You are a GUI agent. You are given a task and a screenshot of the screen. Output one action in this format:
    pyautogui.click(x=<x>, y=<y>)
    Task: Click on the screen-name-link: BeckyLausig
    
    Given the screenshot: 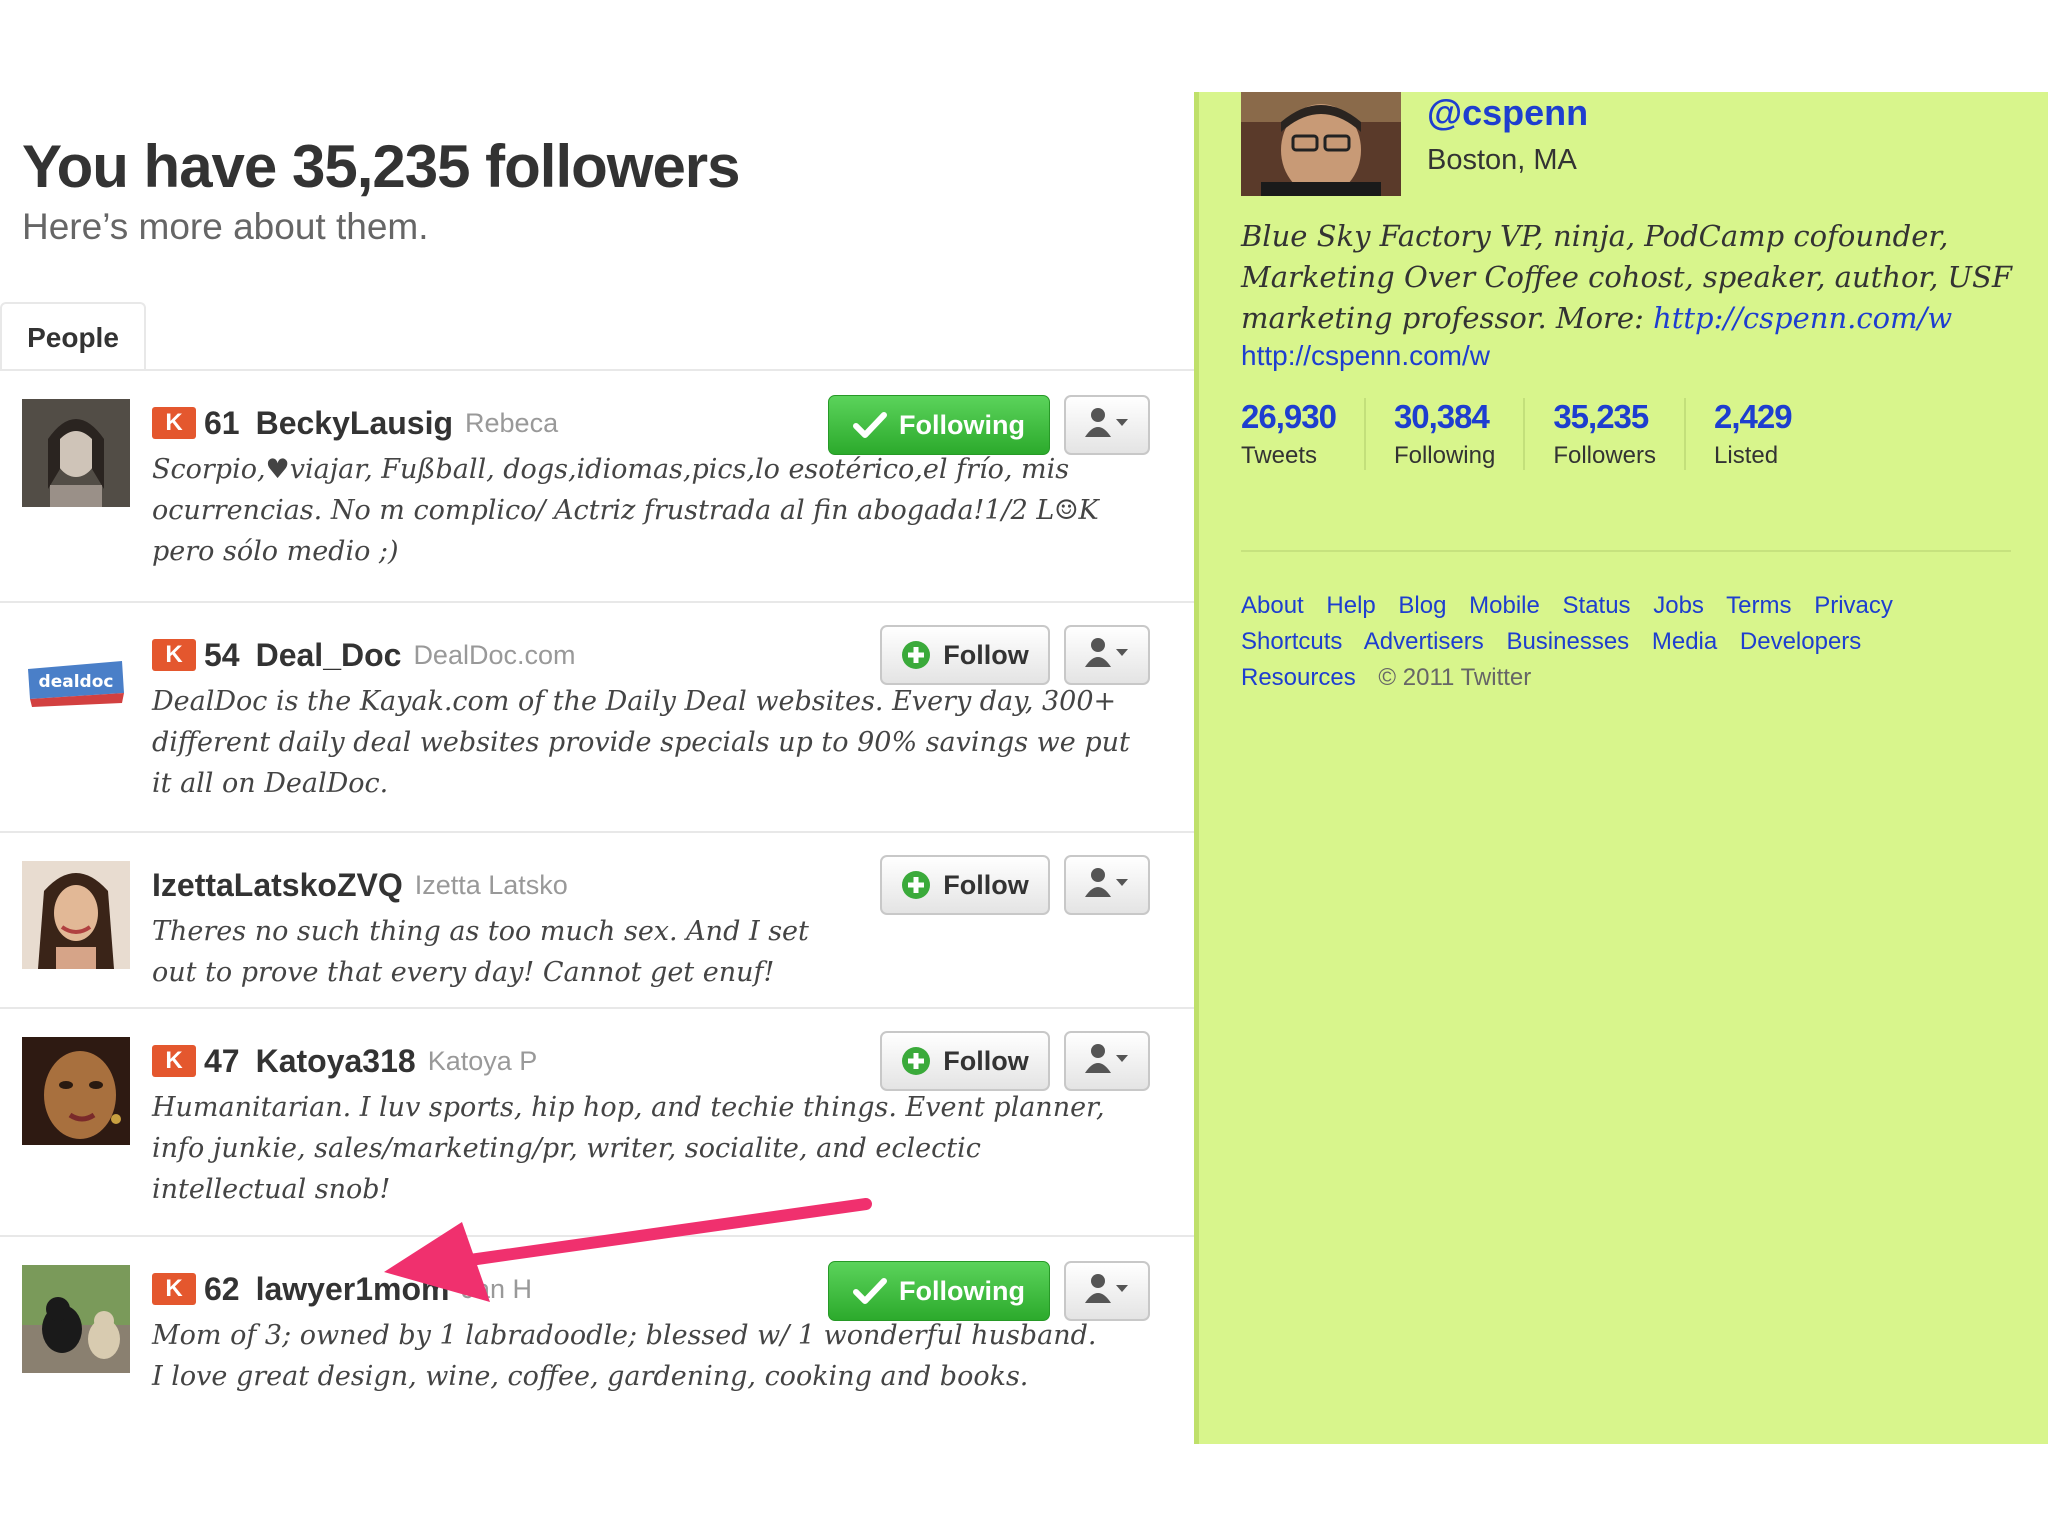 What is the action you would take?
    pyautogui.click(x=354, y=423)
    